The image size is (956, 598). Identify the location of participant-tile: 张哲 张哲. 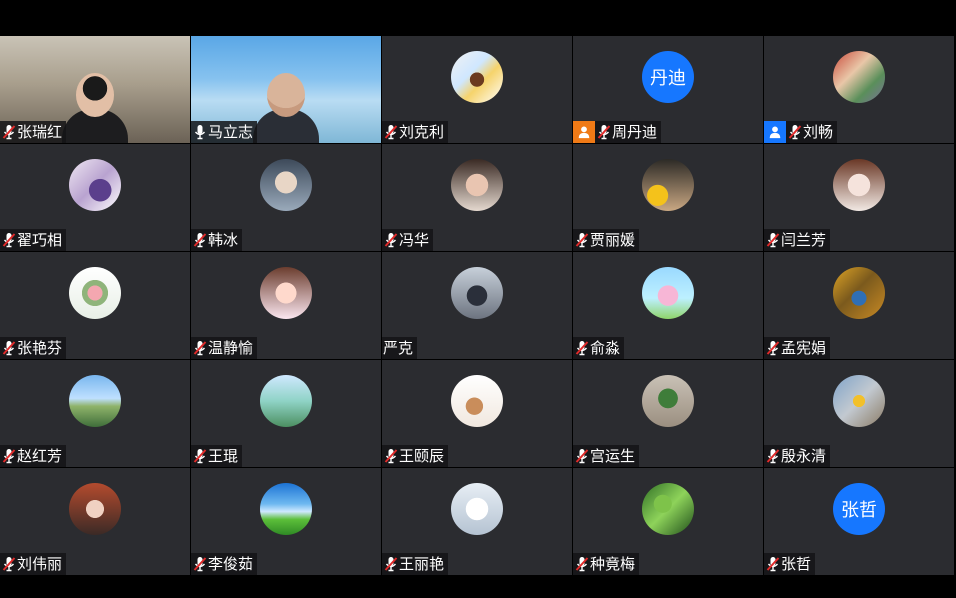
(859, 521).